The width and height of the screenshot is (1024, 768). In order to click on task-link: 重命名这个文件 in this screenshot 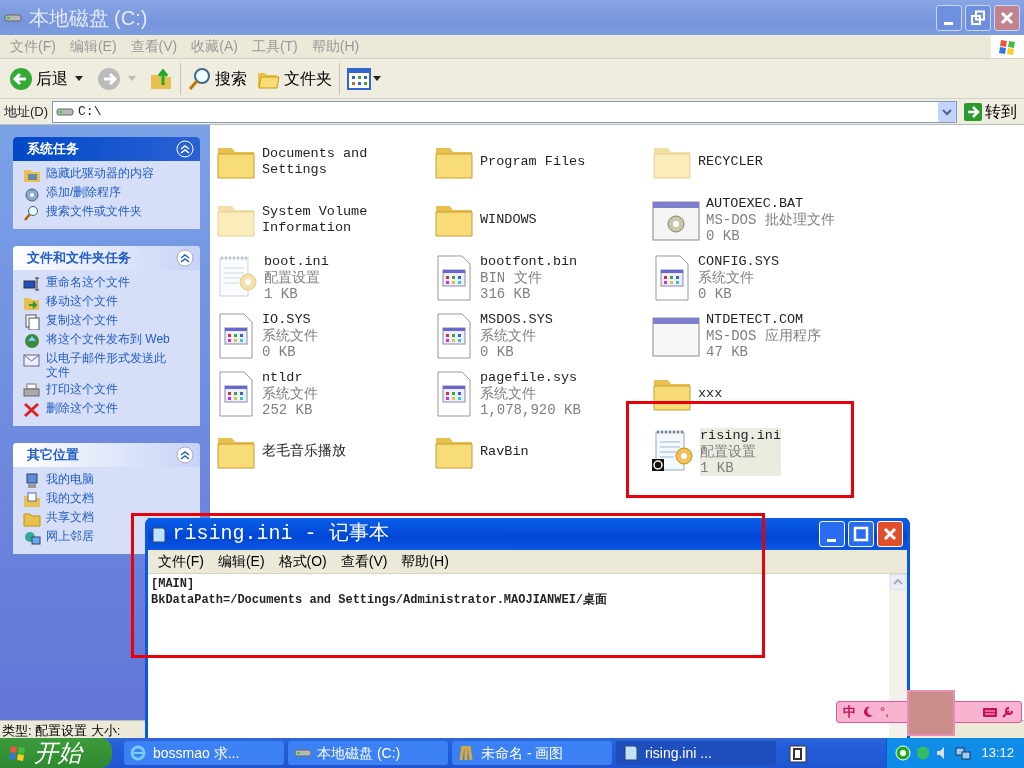, I will do `click(88, 283)`.